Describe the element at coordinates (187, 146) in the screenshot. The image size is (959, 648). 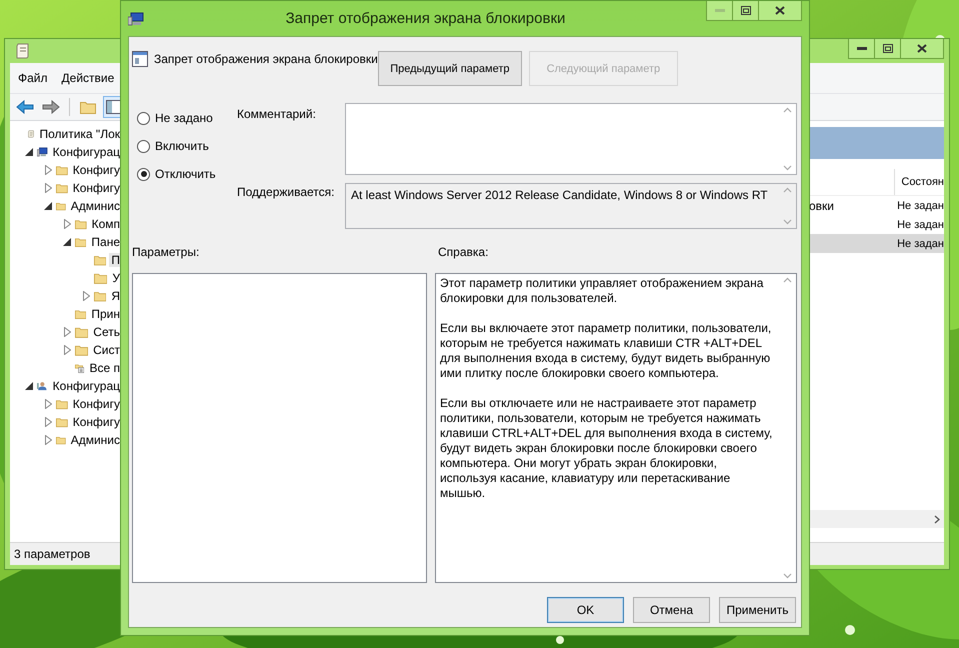
I see `radio-option: Включить` at that location.